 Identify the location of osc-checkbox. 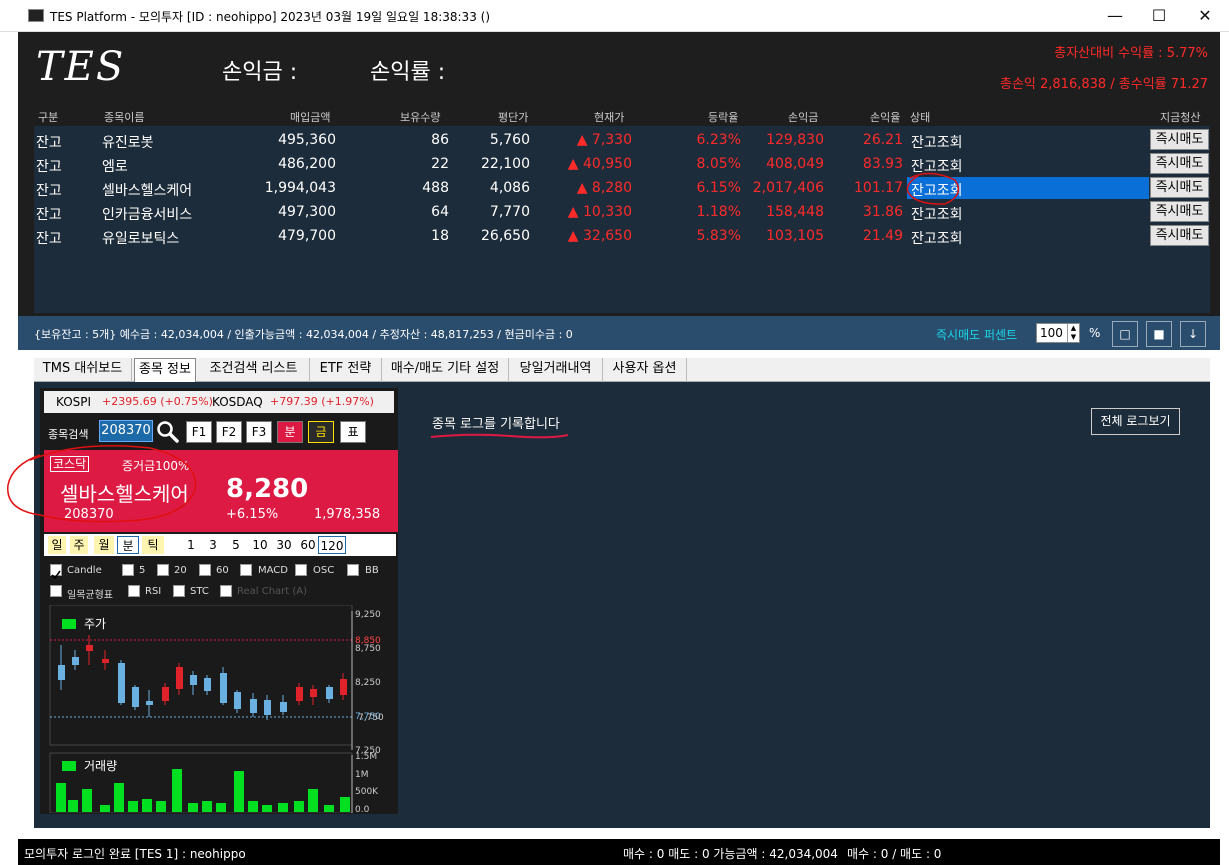
(301, 570).